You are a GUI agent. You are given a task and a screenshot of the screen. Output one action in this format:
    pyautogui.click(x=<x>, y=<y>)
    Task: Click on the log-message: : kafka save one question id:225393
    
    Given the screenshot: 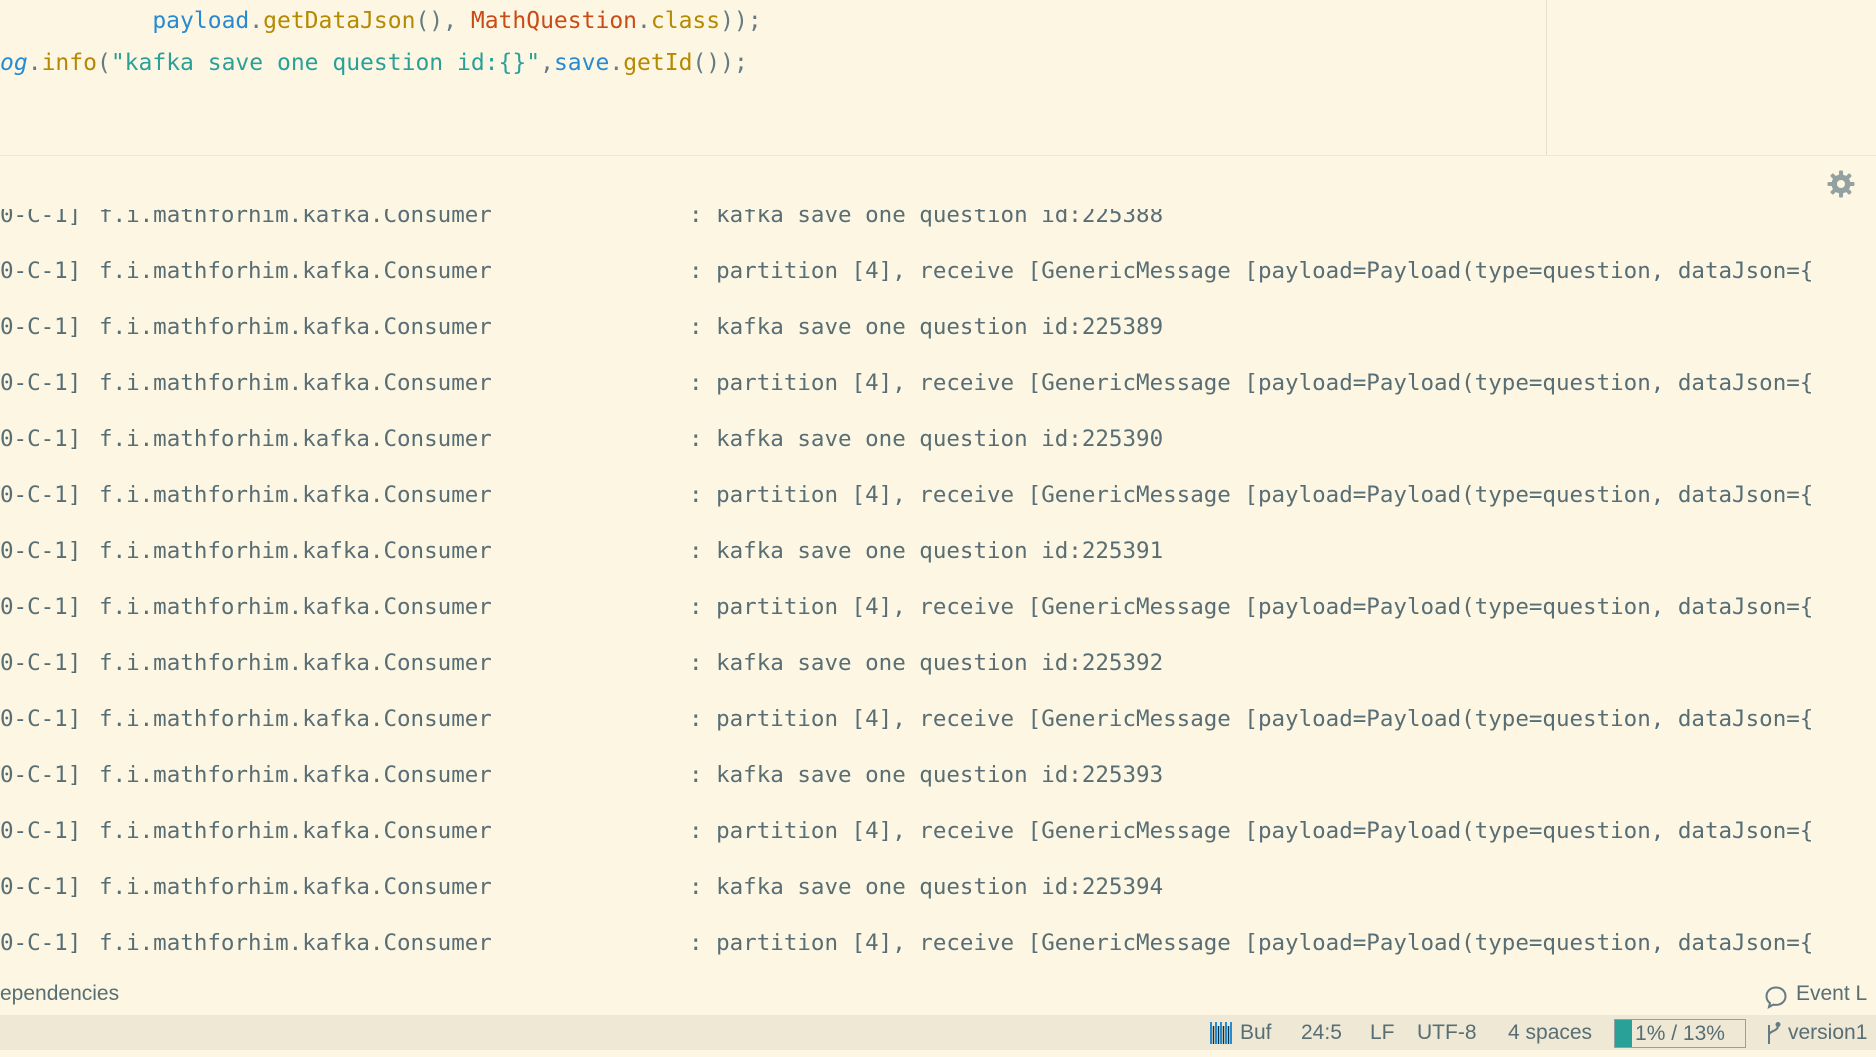 What is the action you would take?
    pyautogui.click(x=926, y=775)
    